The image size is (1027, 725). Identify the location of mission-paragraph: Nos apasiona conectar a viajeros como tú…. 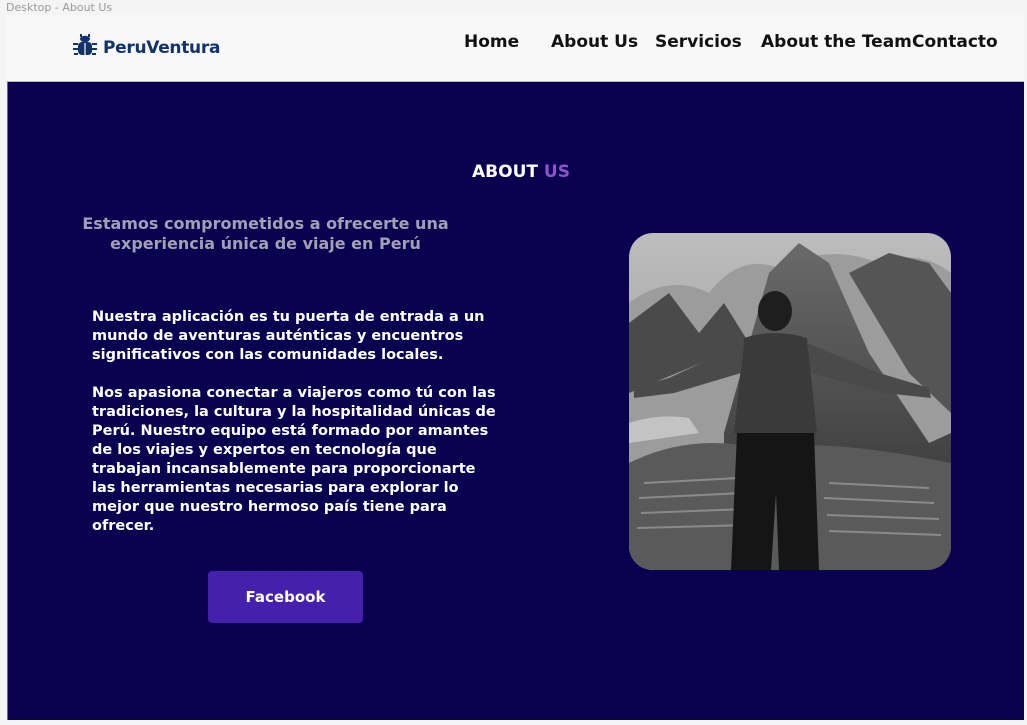
(294, 459).